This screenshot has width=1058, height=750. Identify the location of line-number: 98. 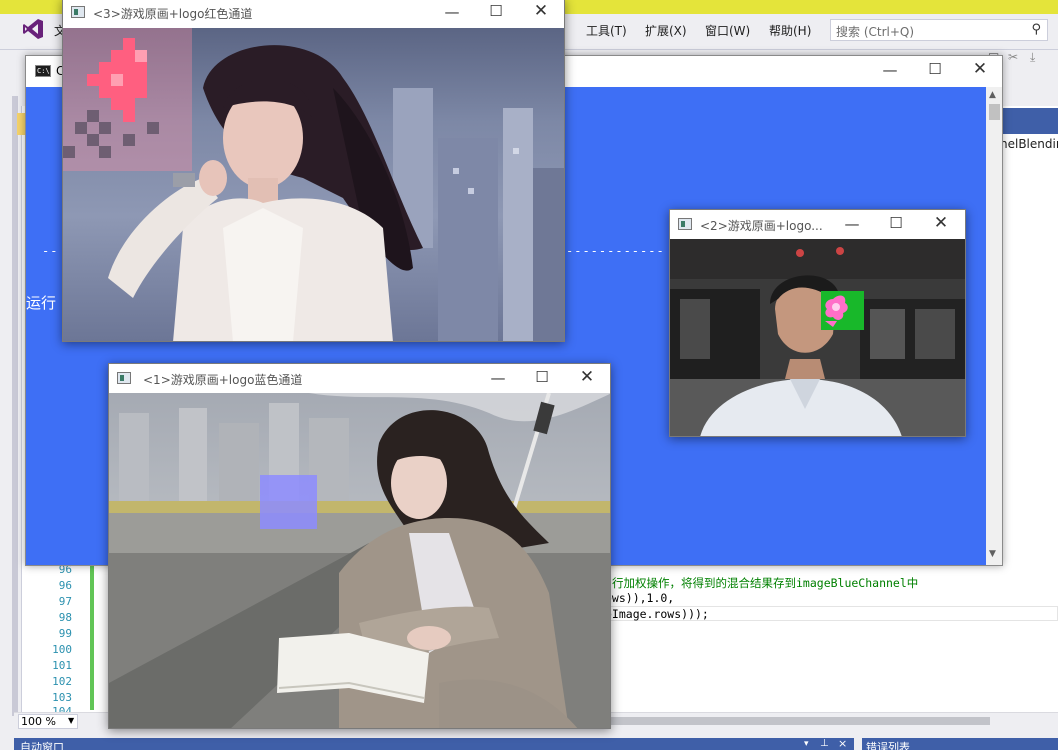
(65, 617).